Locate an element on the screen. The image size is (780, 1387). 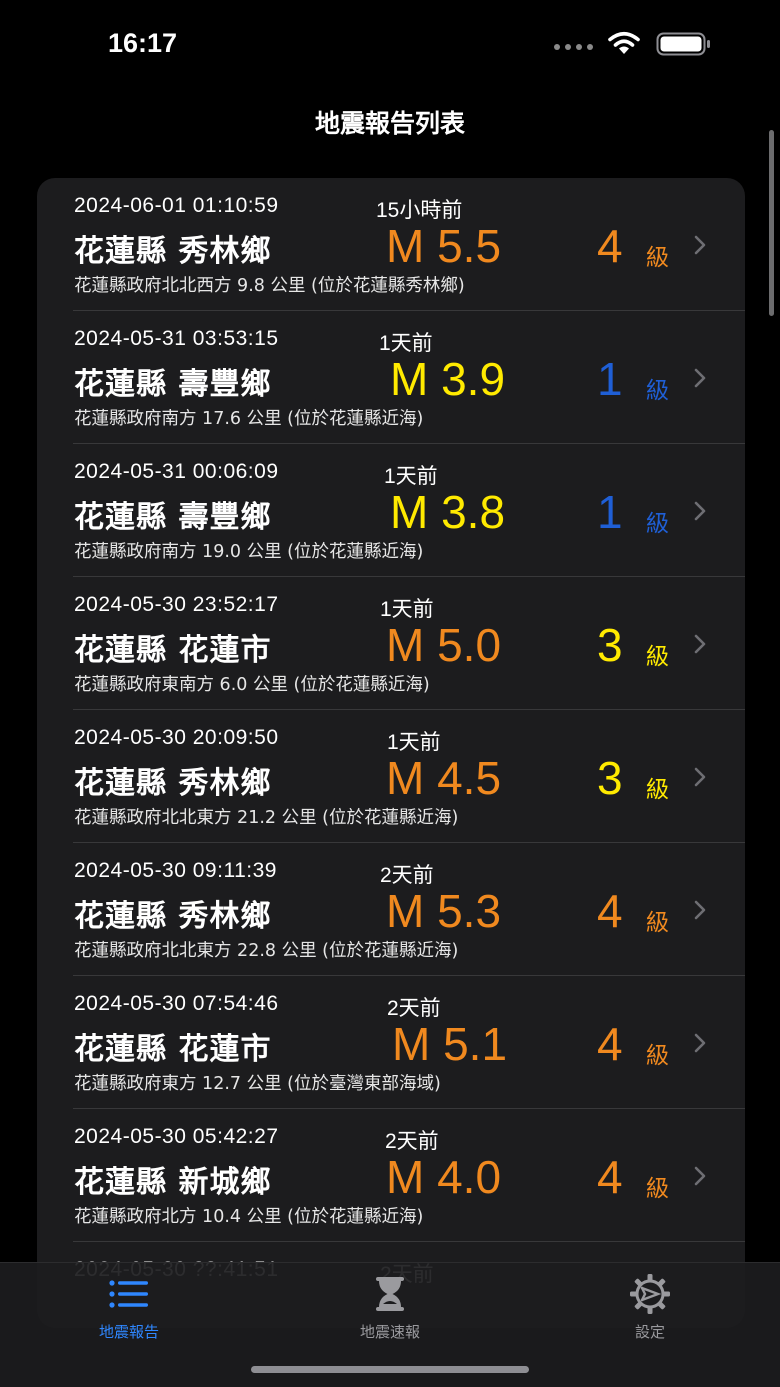
tab-settings: 設定 is located at coordinates (650, 1306).